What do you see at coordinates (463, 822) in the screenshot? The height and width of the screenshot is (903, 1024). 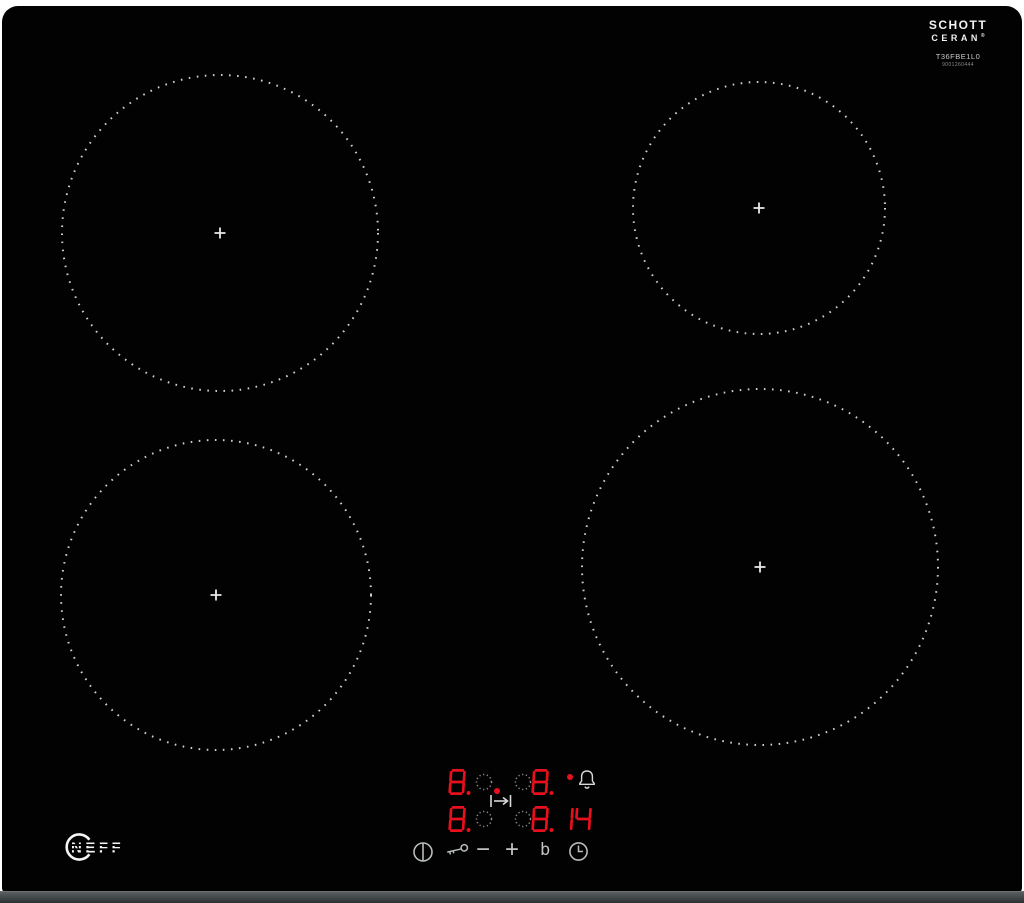 I see `display-front-left-level` at bounding box center [463, 822].